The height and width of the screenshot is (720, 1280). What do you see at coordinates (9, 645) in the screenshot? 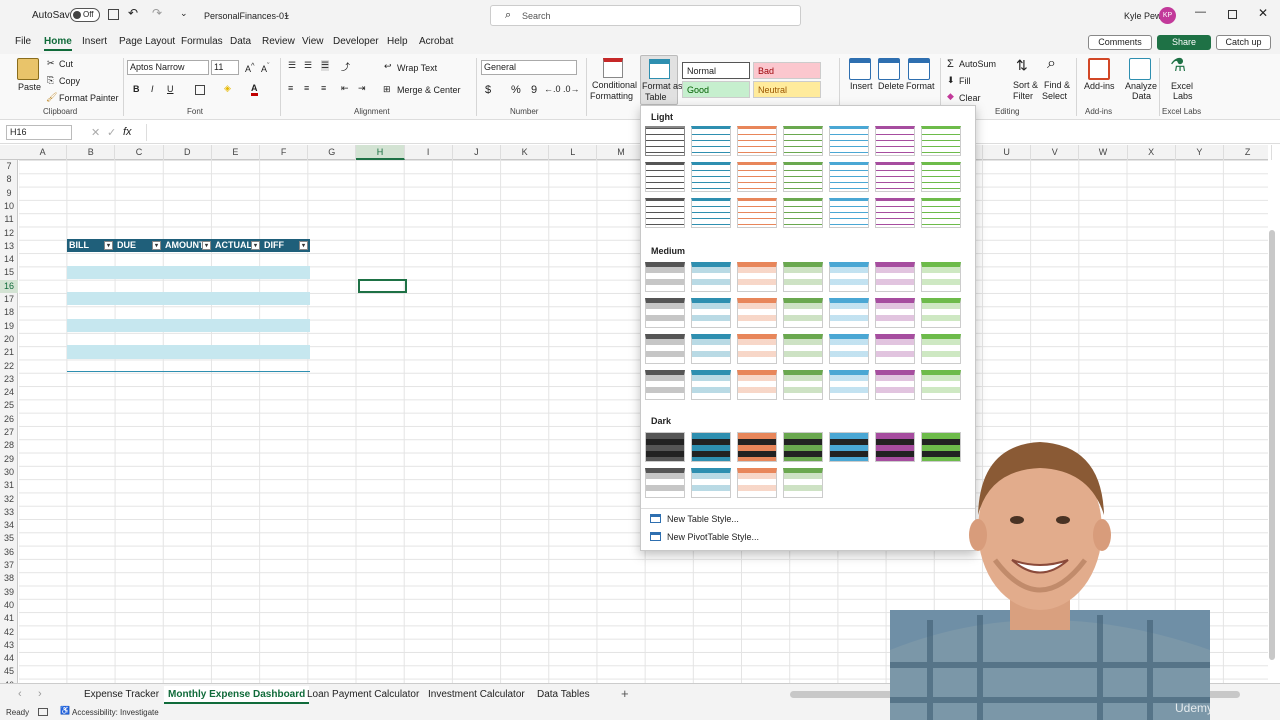
I see `row-header: 43` at bounding box center [9, 645].